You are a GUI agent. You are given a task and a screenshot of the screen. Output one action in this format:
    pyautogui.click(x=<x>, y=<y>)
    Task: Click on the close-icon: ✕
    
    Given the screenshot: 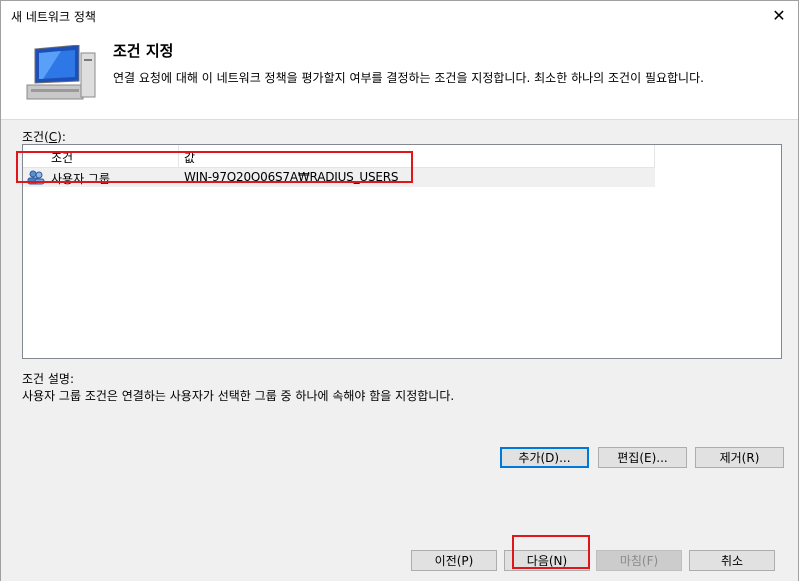 What is the action you would take?
    pyautogui.click(x=779, y=16)
    